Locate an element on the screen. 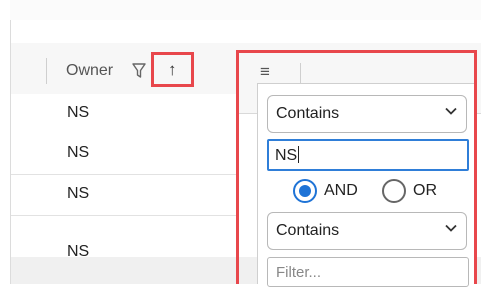 Image resolution: width=481 pixels, height=287 pixels. sort-highlight-box is located at coordinates (172, 69).